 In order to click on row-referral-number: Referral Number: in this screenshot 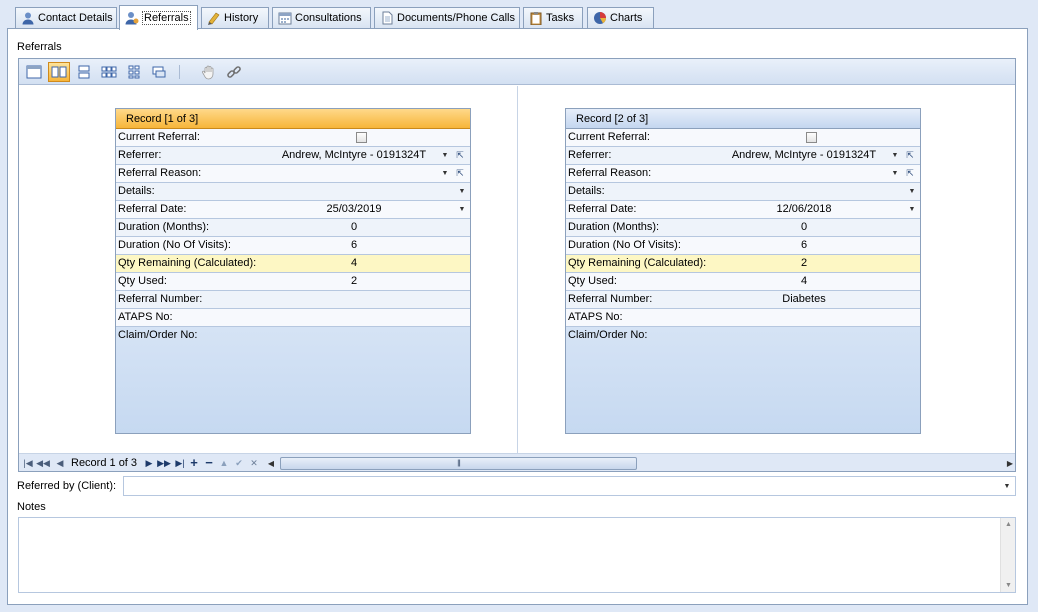, I will do `click(293, 300)`.